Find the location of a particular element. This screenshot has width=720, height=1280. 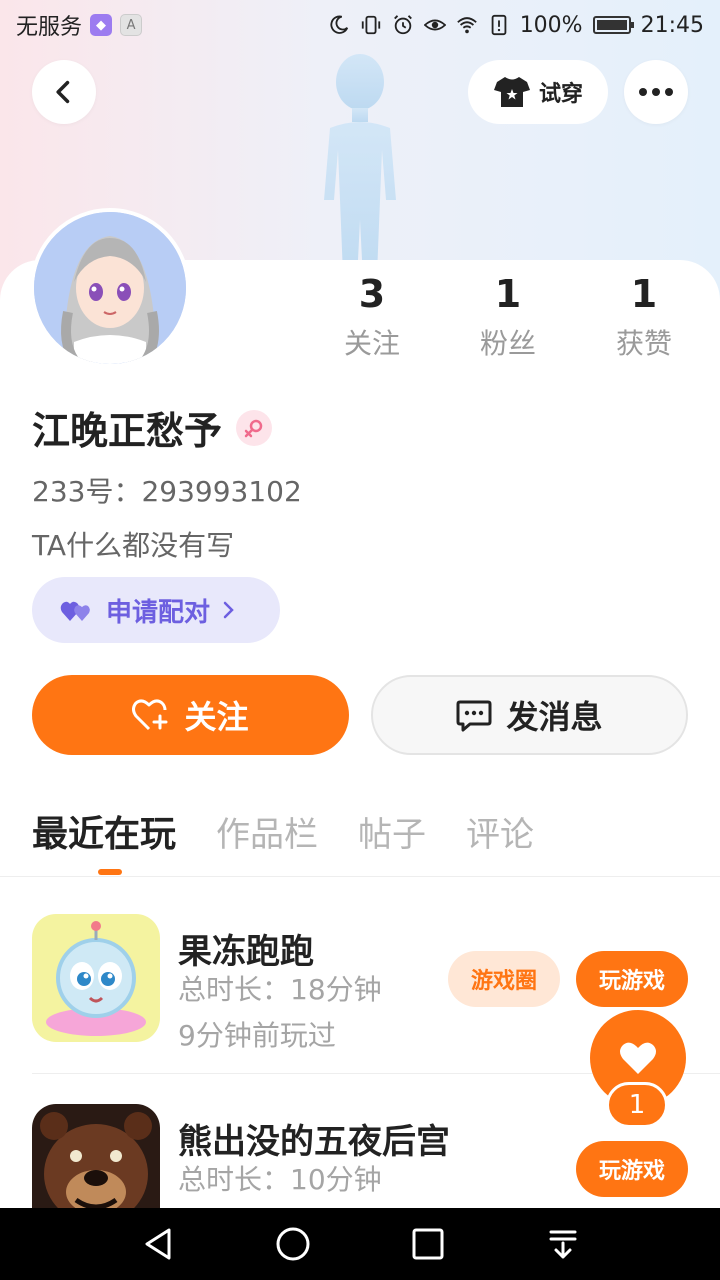

sim-alert-icon is located at coordinates (499, 25).